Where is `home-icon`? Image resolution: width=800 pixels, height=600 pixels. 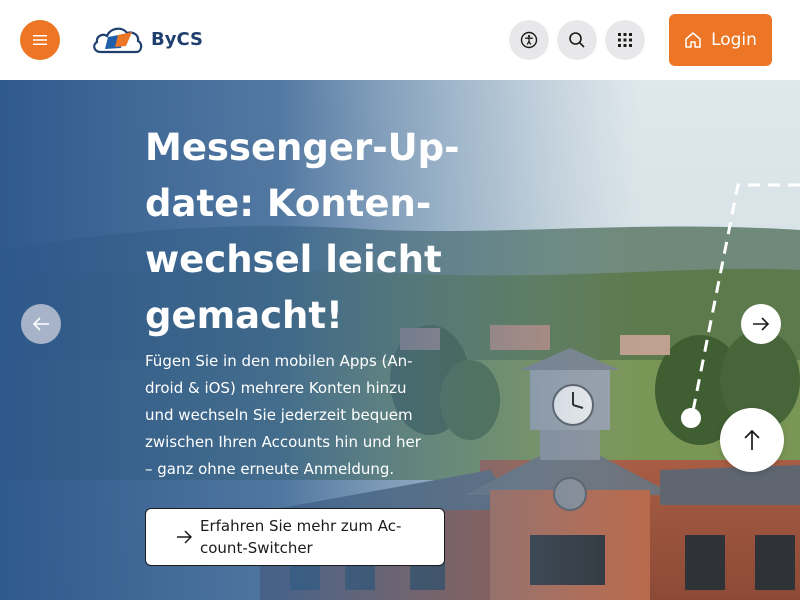
home-icon is located at coordinates (693, 40).